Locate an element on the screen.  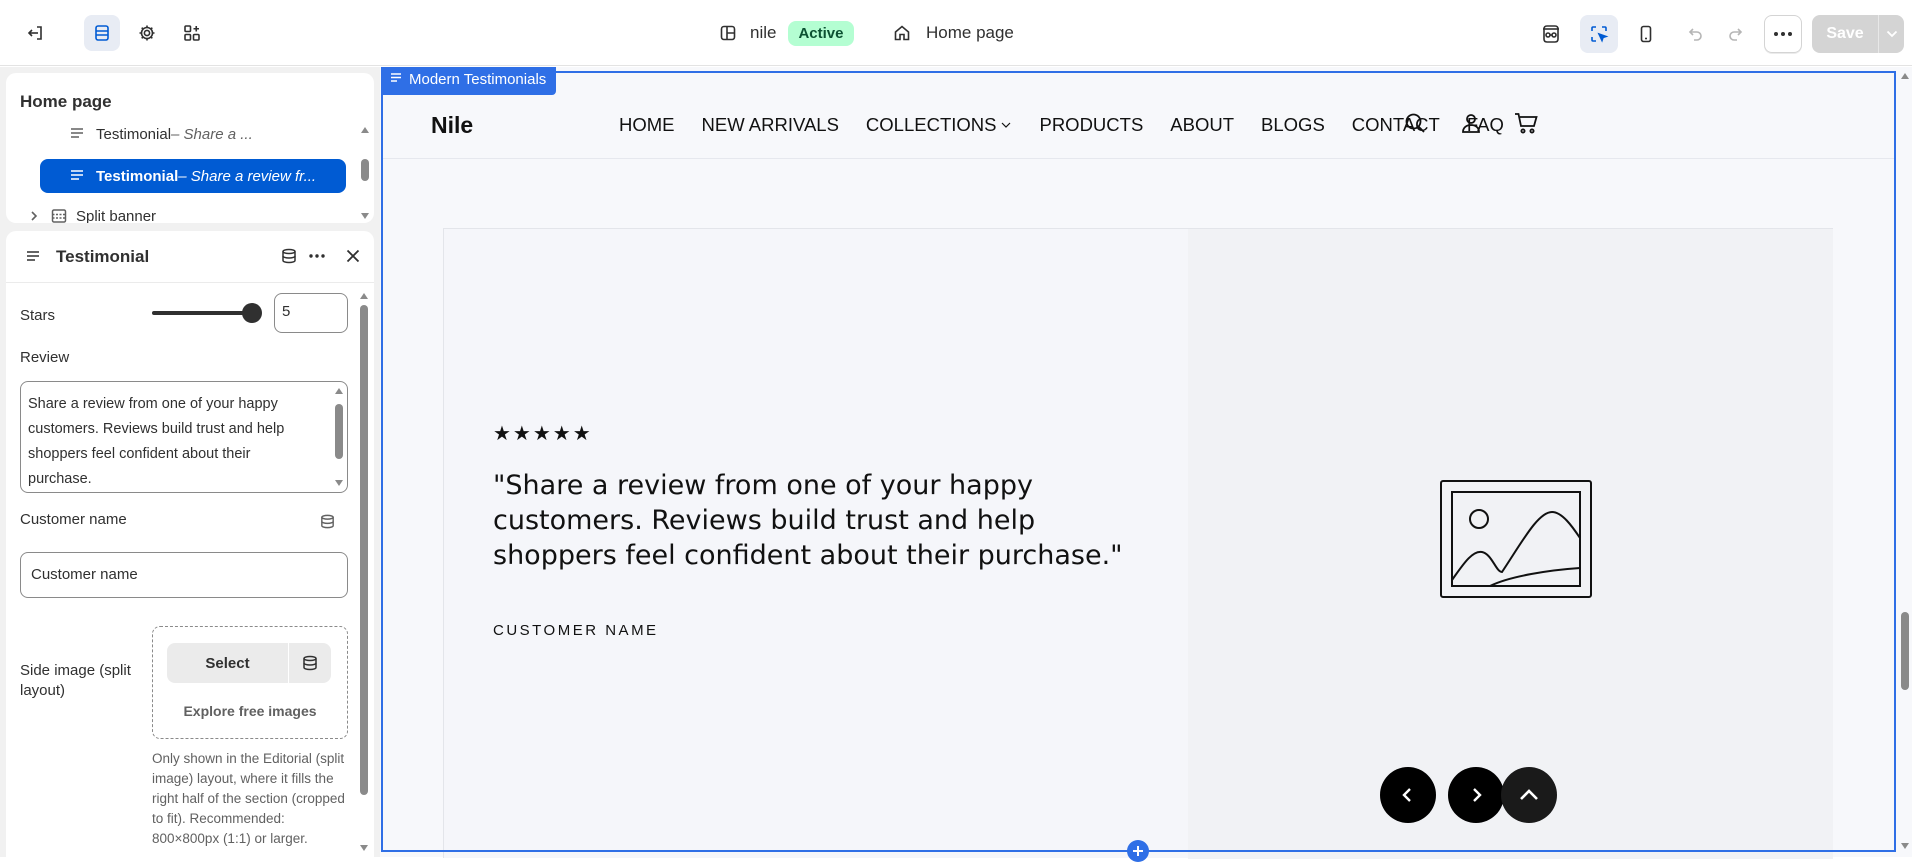
stars-input: 5 is located at coordinates (311, 313).